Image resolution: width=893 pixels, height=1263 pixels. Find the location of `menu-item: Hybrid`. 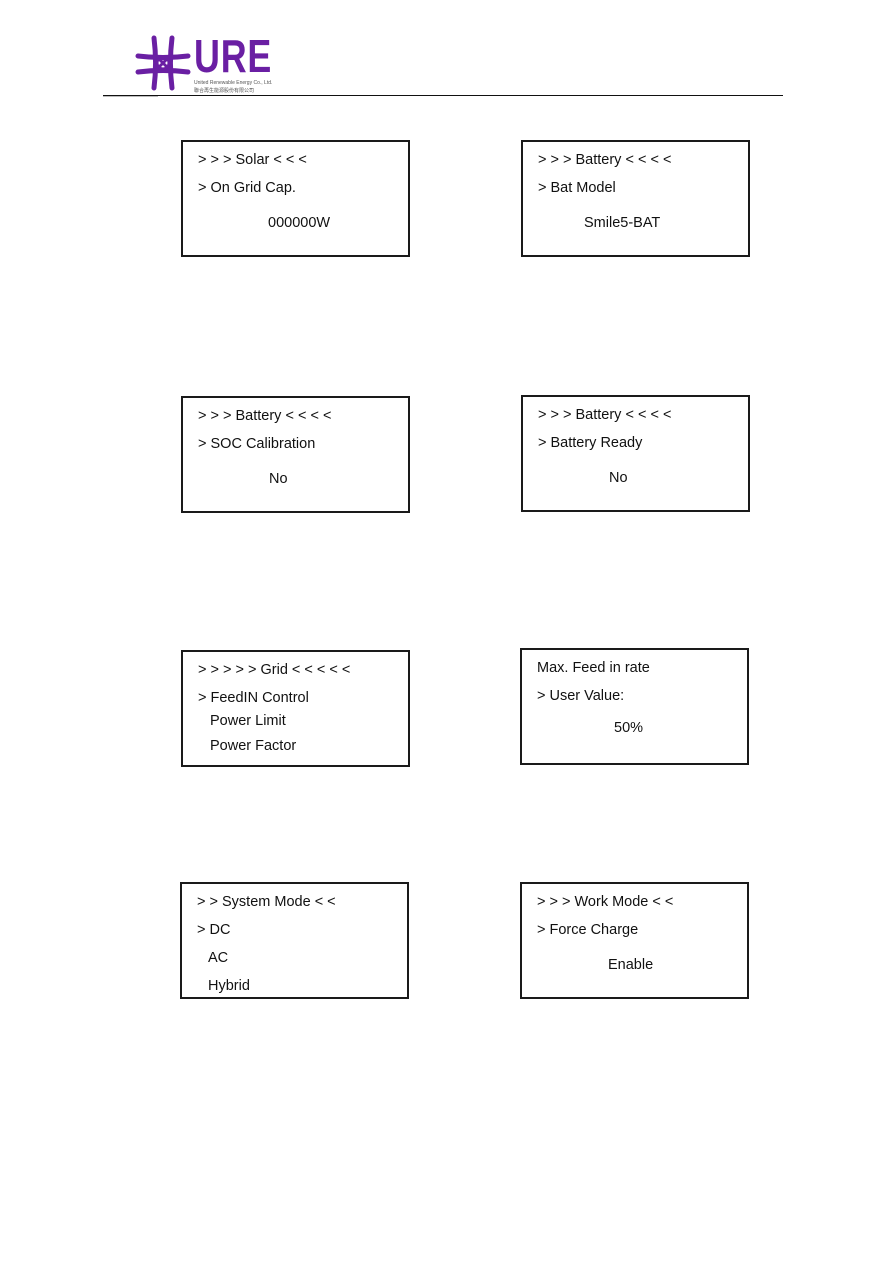

menu-item: Hybrid is located at coordinates (229, 986).